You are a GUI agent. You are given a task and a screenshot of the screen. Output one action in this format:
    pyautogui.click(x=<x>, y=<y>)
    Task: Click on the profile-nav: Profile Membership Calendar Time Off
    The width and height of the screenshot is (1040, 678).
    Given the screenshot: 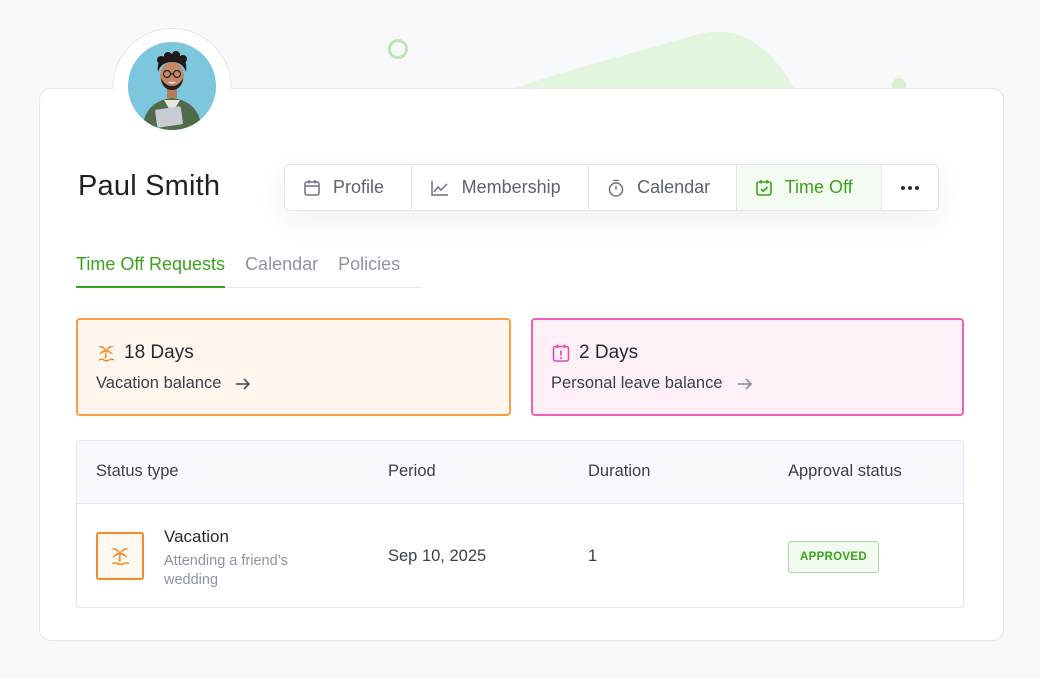 What is the action you would take?
    pyautogui.click(x=611, y=187)
    